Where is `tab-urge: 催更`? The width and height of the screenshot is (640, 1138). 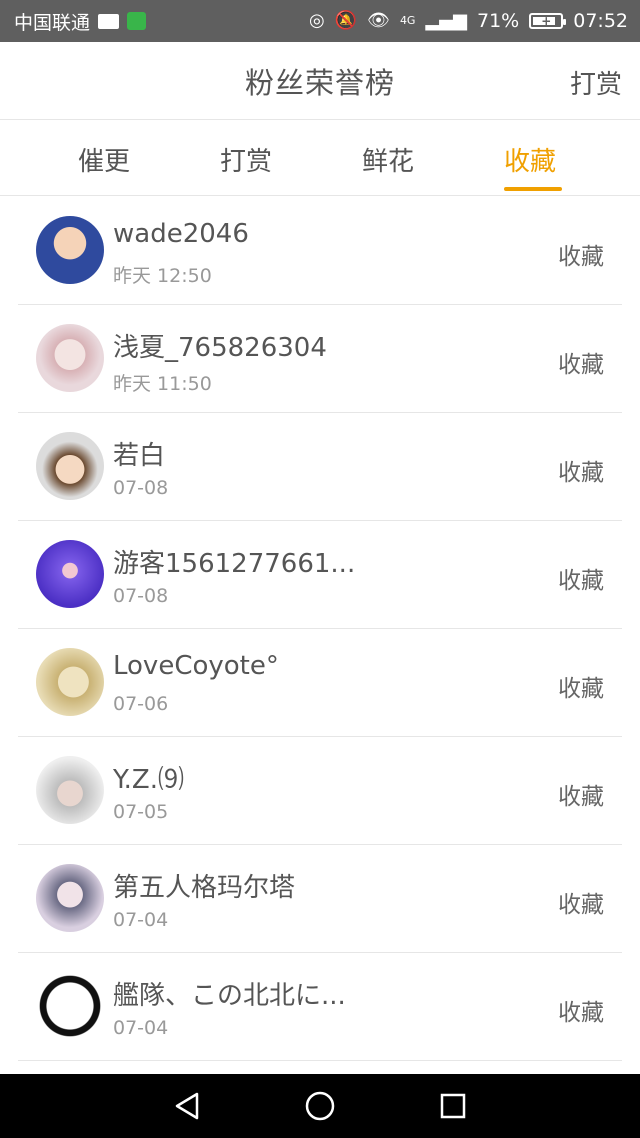
tab-urge: 催更 is located at coordinates (104, 159).